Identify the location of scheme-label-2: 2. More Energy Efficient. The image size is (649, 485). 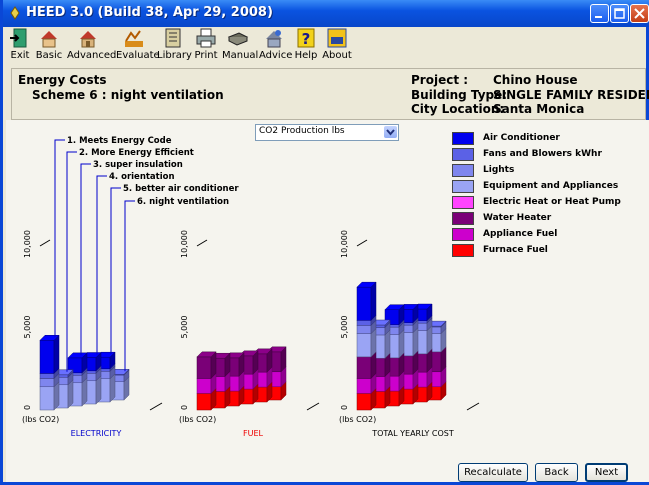
(136, 153).